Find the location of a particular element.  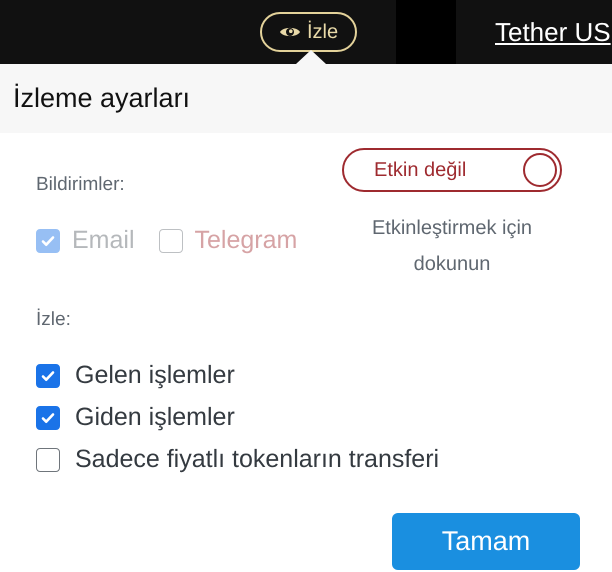

watch-button: İzle is located at coordinates (308, 32).